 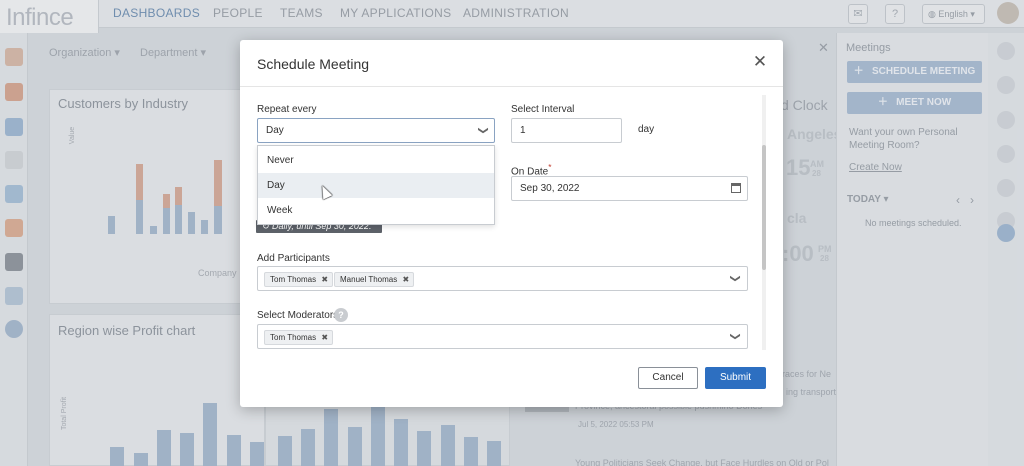 I want to click on participants-input: Tom Thomas ✖ Manuel Thomas ✖ ❯, so click(x=502, y=278).